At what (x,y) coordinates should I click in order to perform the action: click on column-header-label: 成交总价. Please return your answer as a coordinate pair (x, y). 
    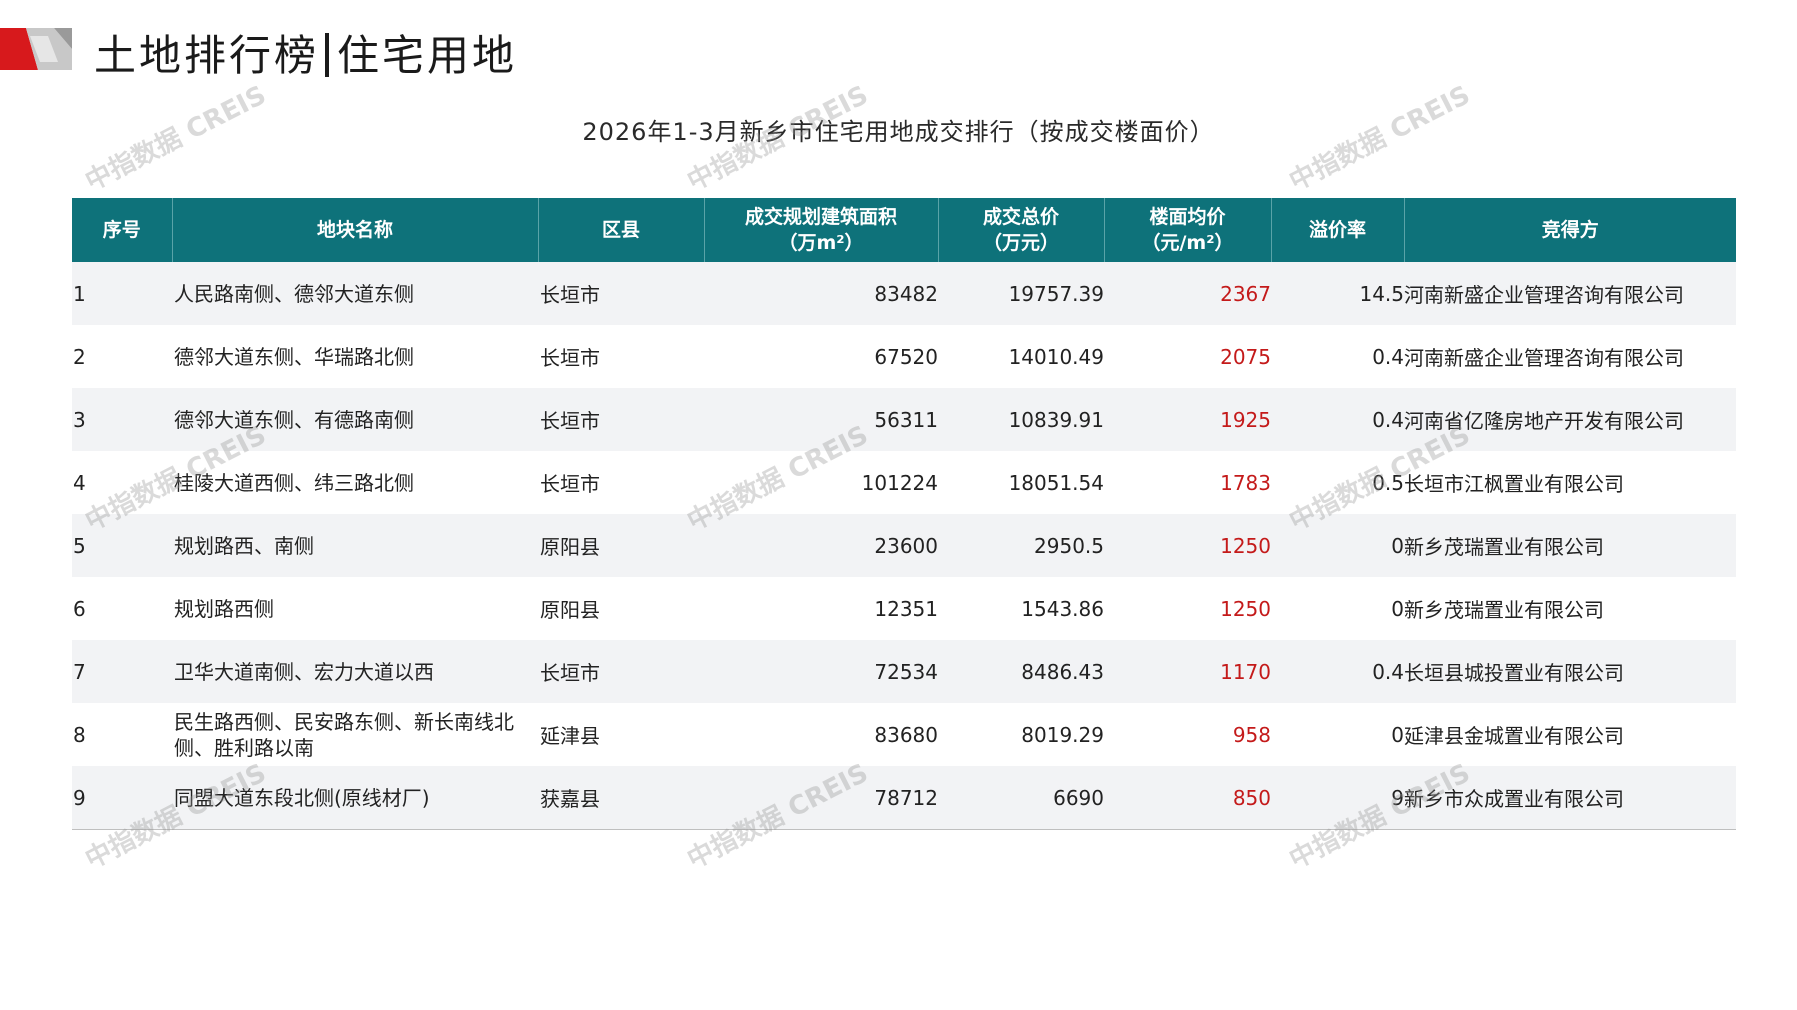
    Looking at the image, I should click on (1020, 217).